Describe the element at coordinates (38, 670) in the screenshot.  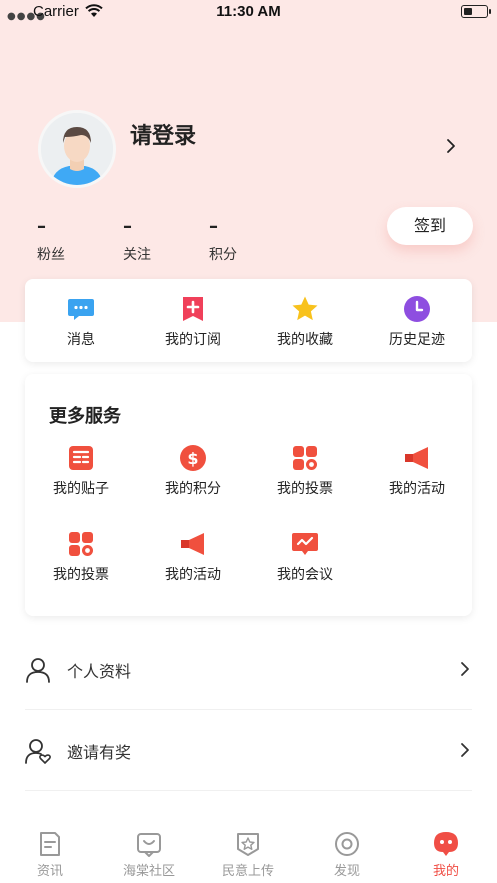
I see `user-icon` at that location.